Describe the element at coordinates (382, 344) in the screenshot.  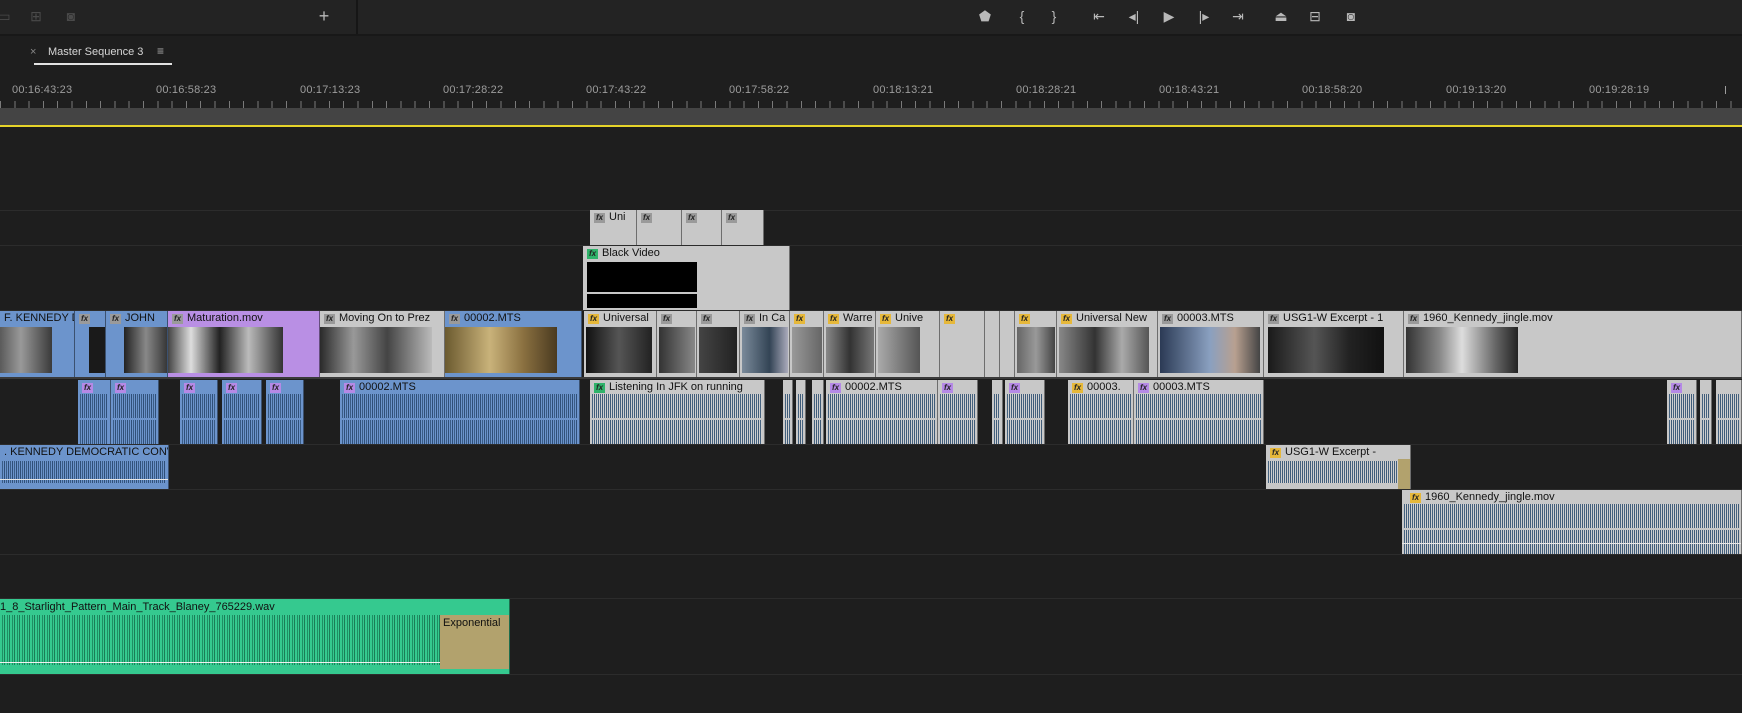
I see `clip: fx Moving On to Prez` at that location.